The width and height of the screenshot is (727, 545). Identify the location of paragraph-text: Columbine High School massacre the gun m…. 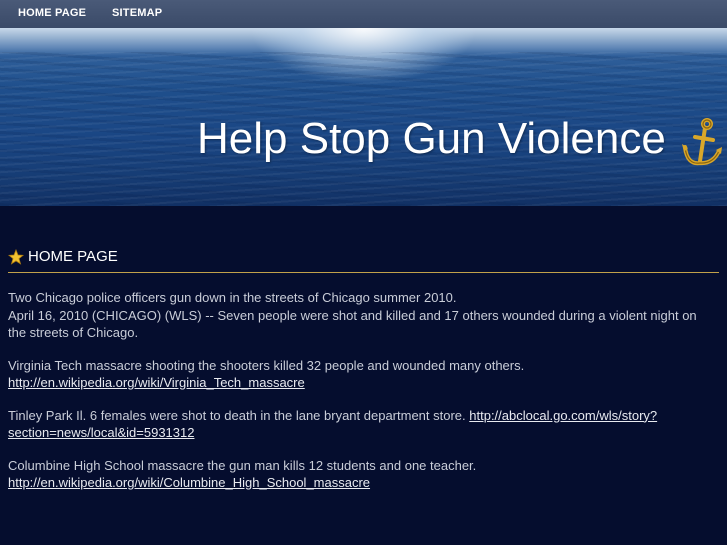
(242, 465).